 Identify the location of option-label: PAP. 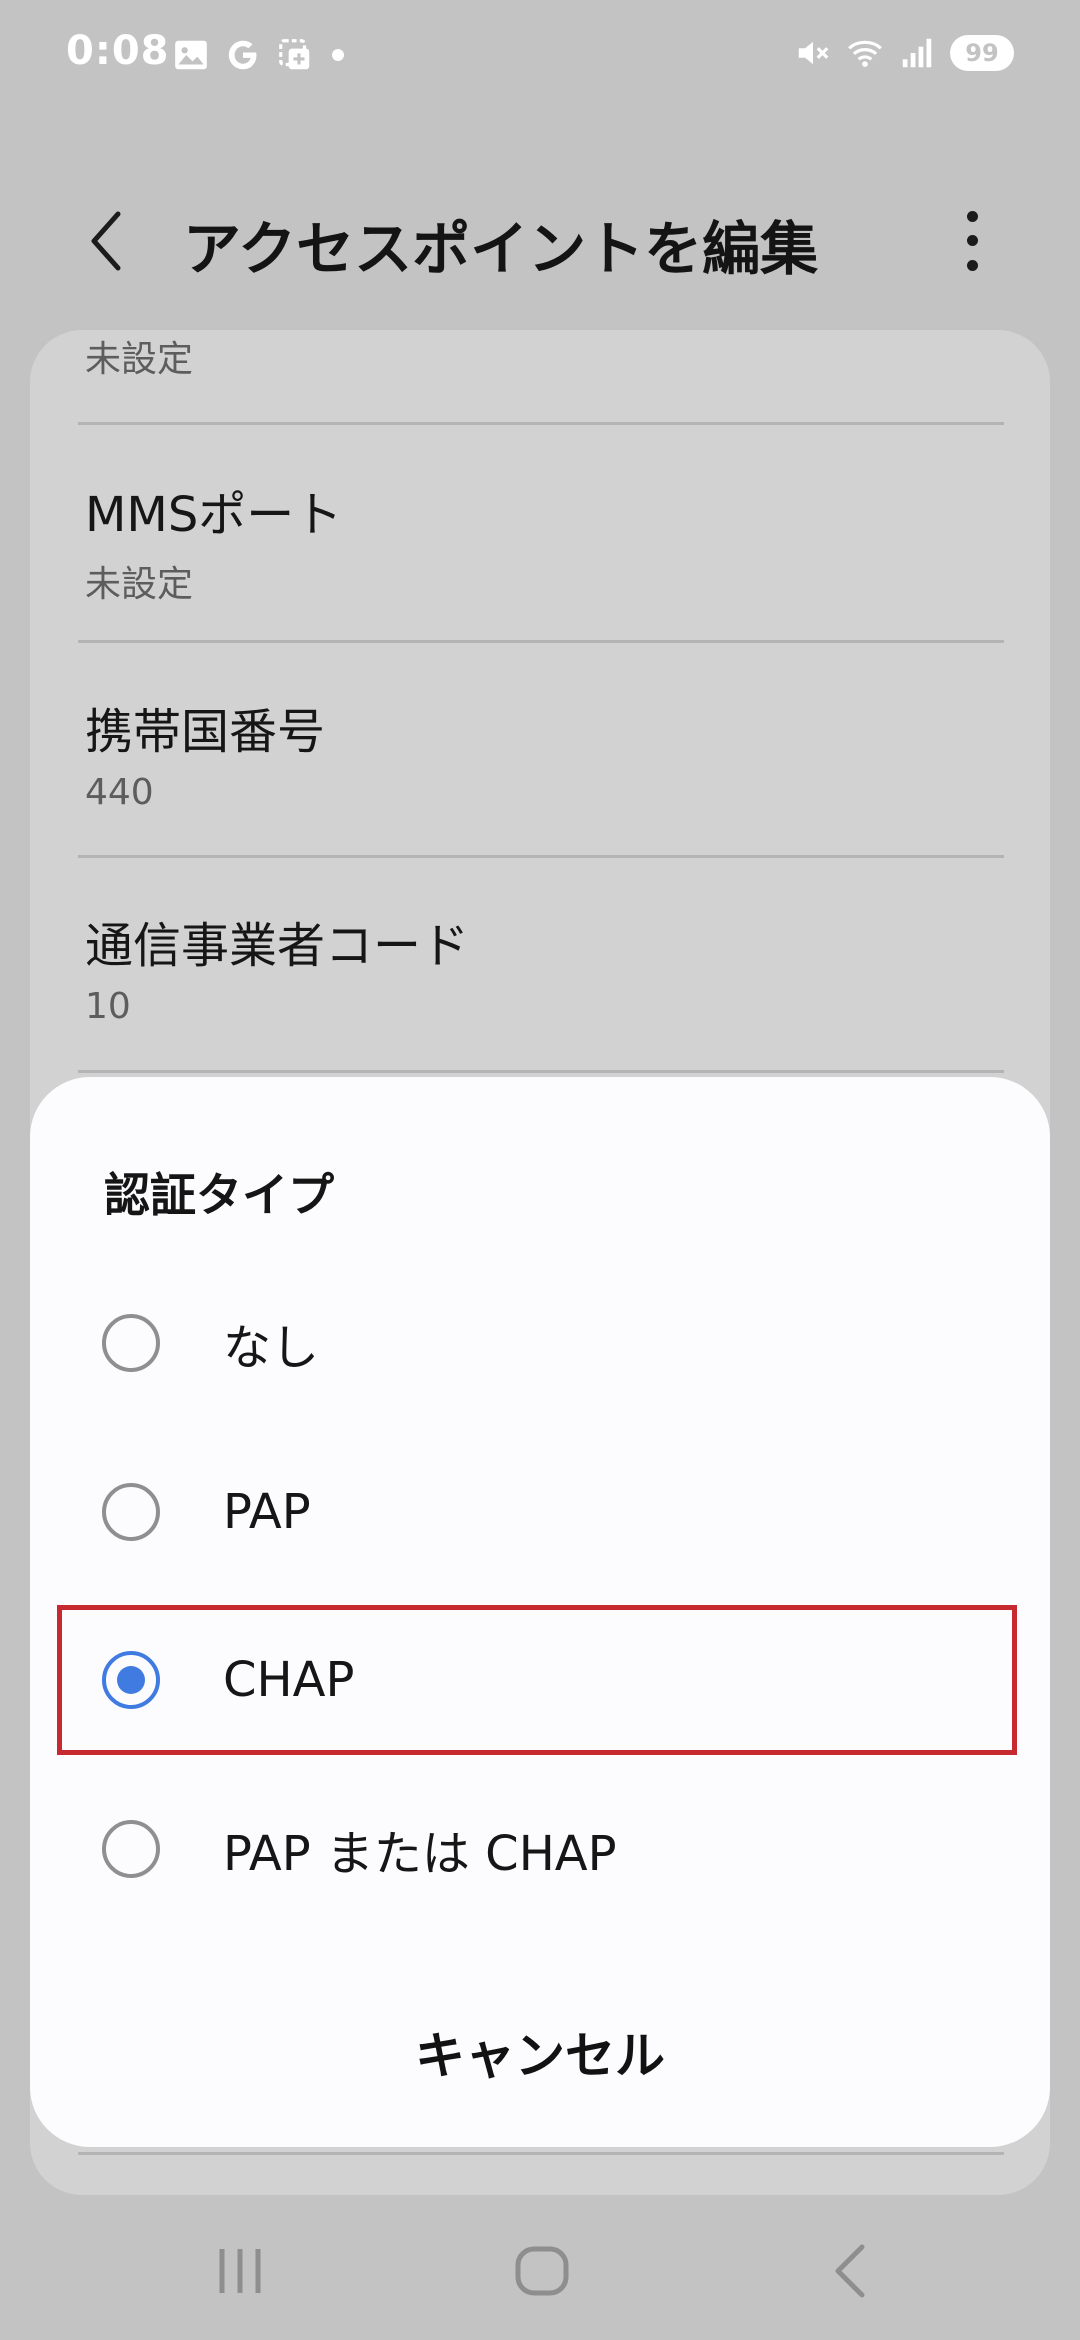
(267, 1512).